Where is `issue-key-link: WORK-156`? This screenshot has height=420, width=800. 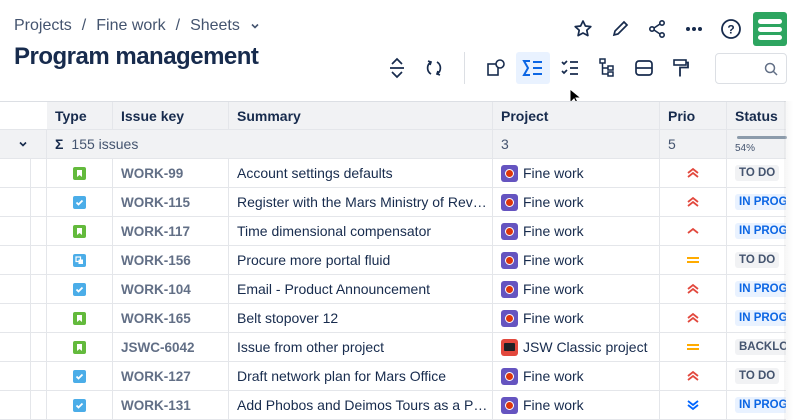
issue-key-link: WORK-156 is located at coordinates (171, 260).